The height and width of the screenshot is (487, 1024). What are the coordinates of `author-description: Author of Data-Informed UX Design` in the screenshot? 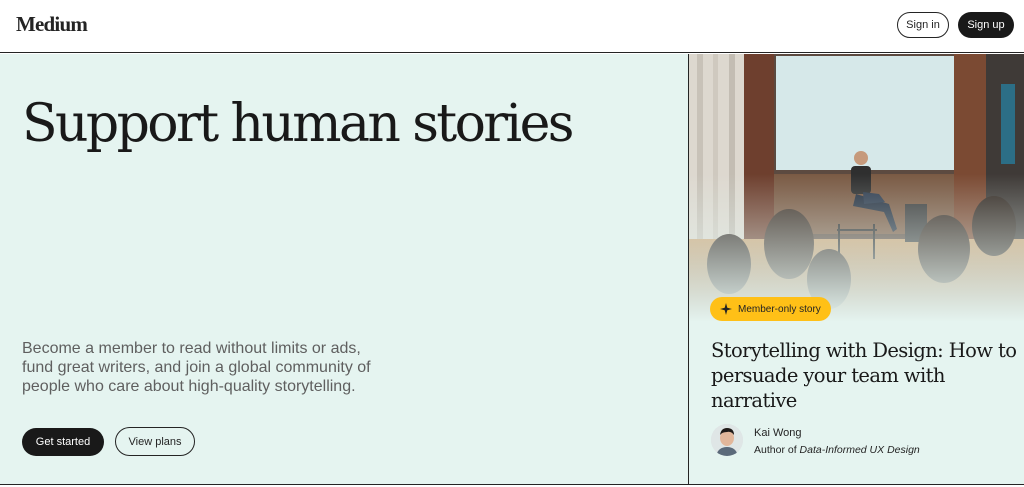 It's located at (837, 450).